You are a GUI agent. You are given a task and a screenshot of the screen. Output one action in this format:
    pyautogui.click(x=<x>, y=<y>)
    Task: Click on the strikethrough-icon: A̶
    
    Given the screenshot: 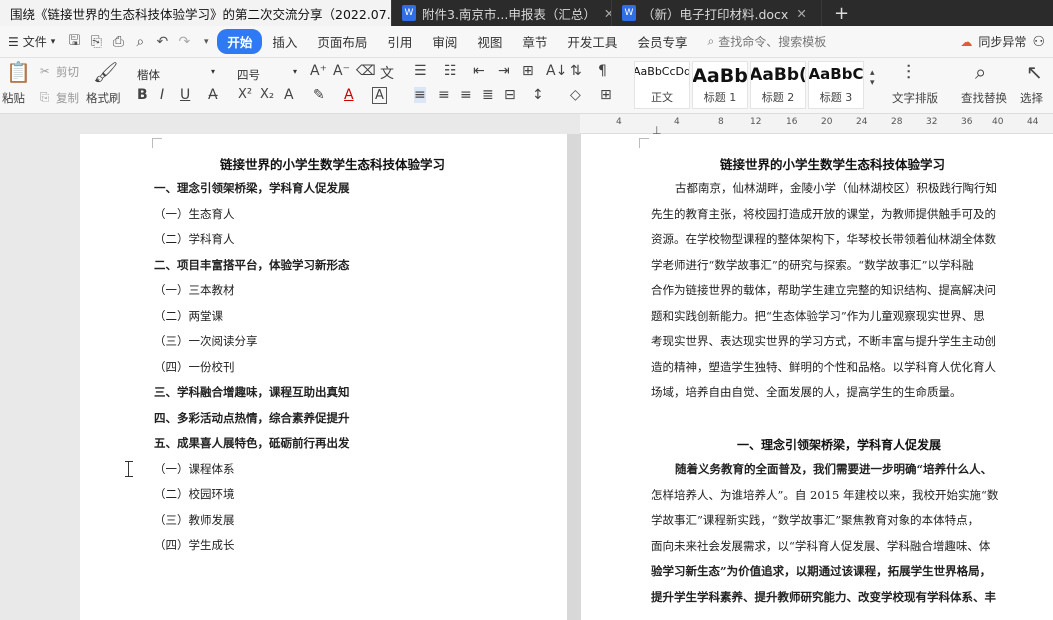 What is the action you would take?
    pyautogui.click(x=213, y=95)
    